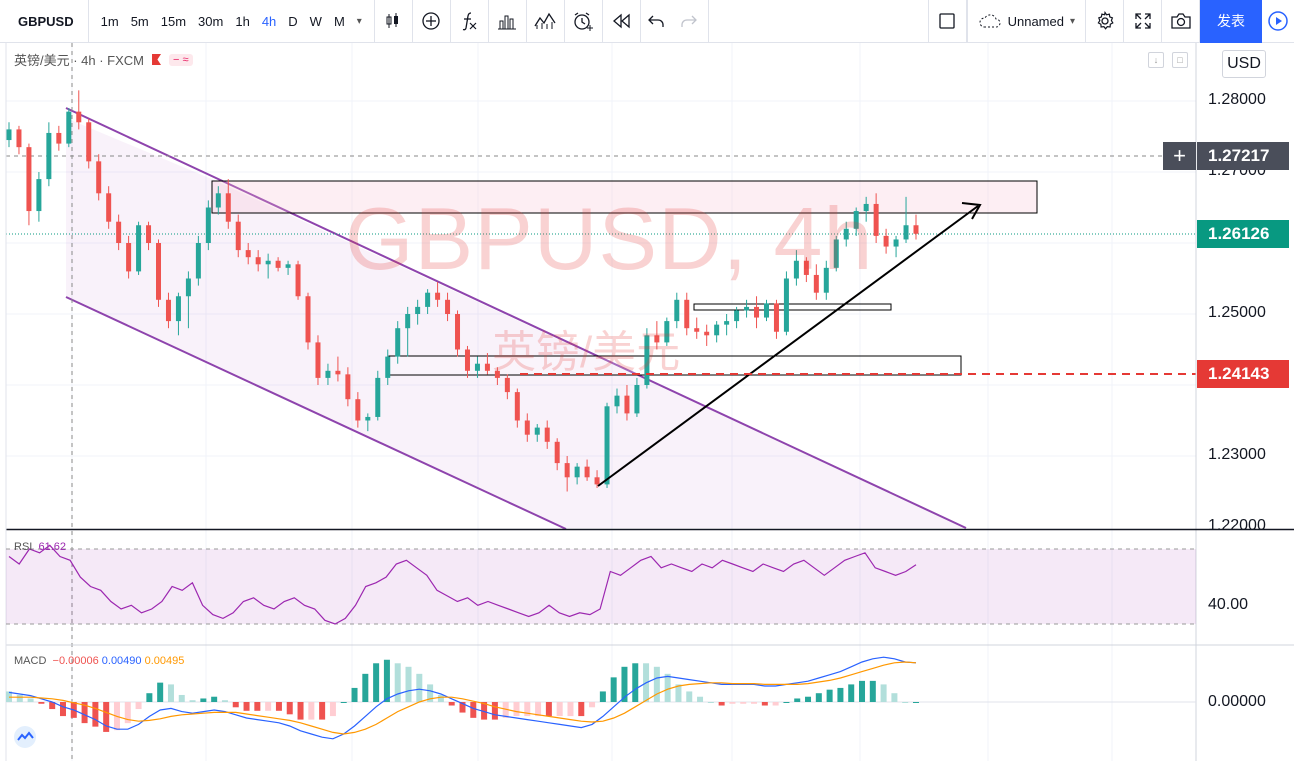  Describe the element at coordinates (609, 238) in the screenshot. I see `symbol-watermark: GBPUSD, 4h` at that location.